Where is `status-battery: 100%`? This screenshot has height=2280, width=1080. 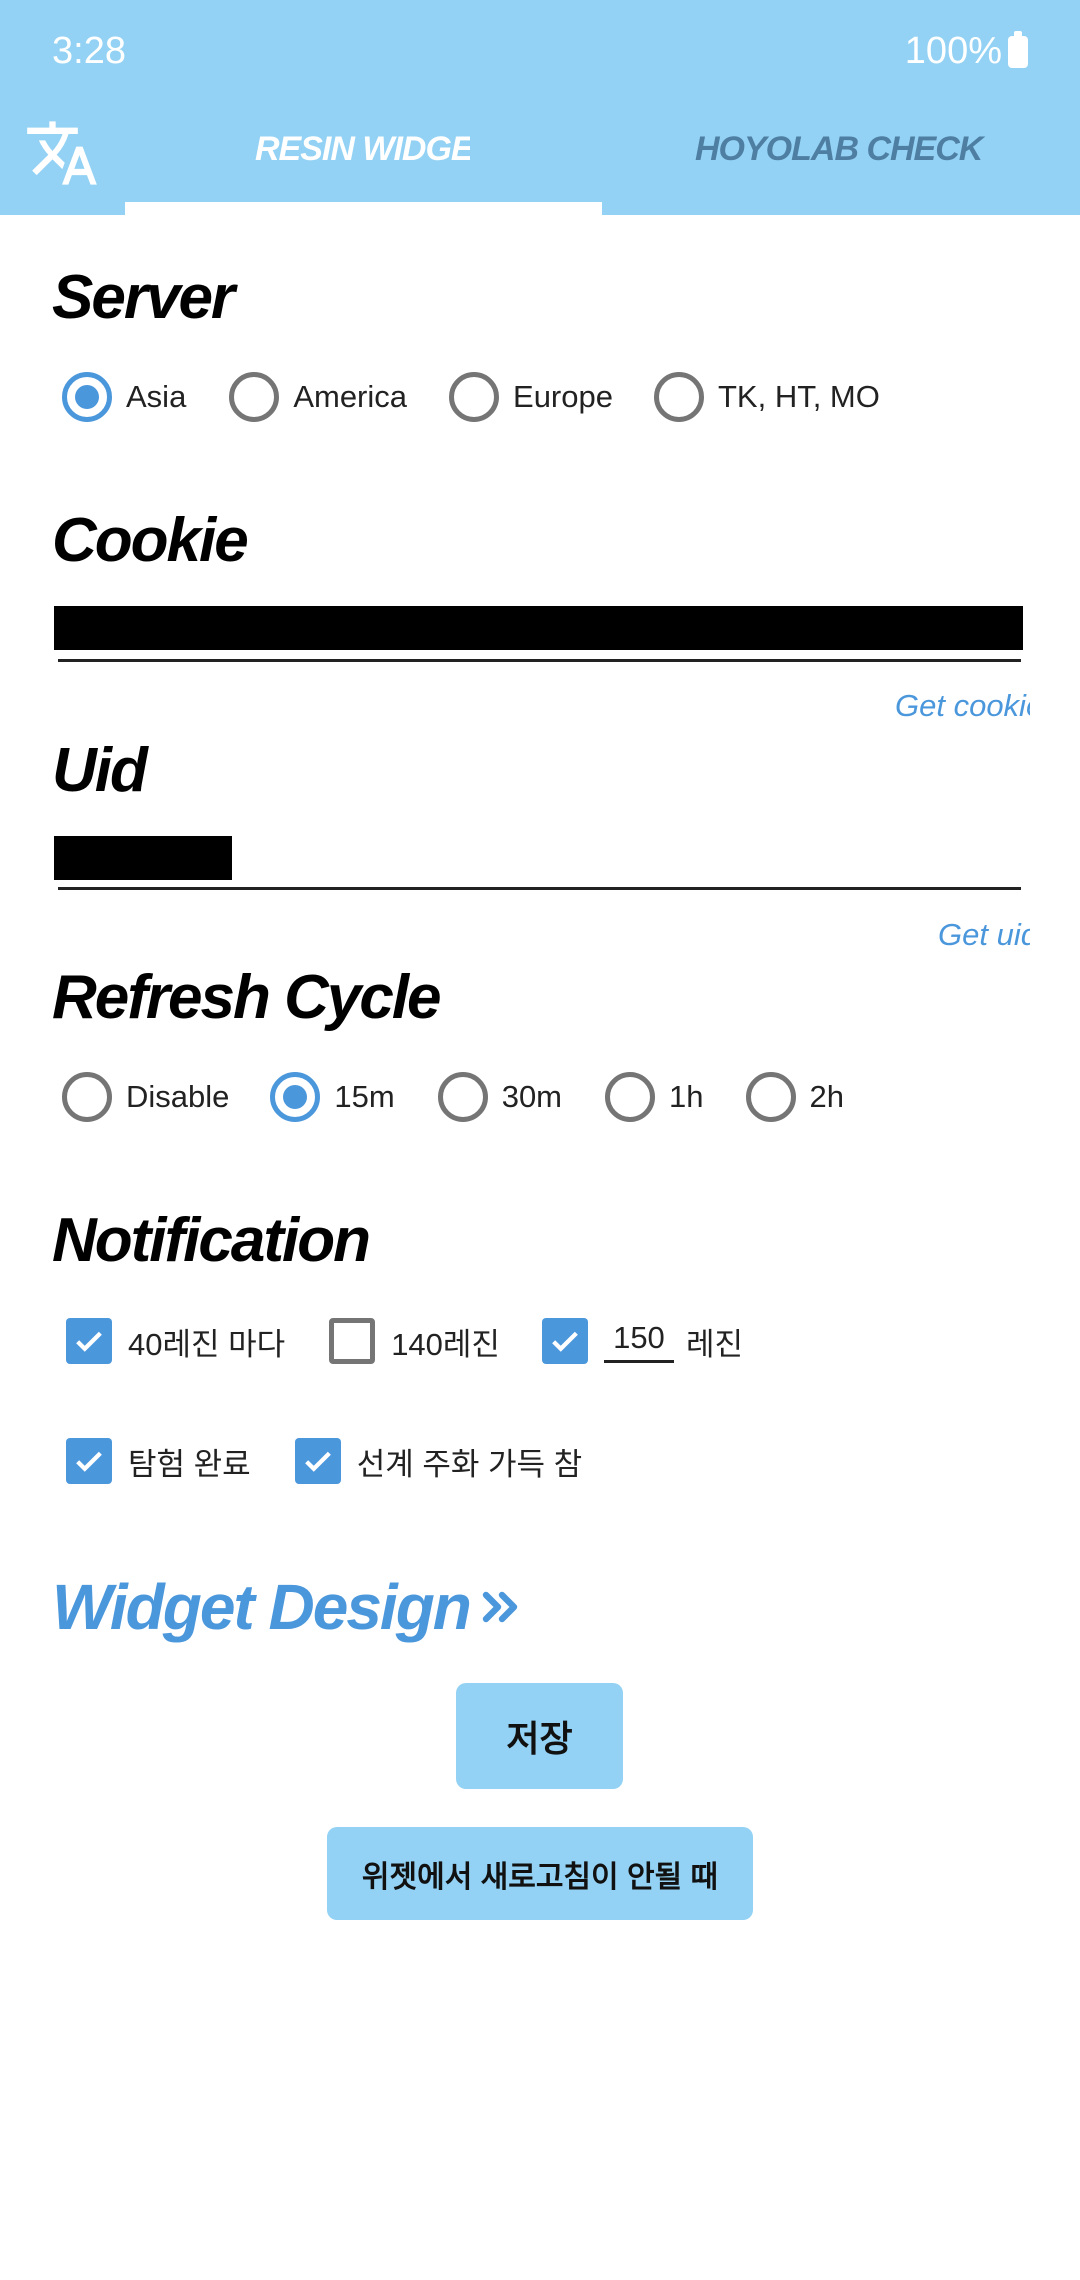 status-battery: 100% is located at coordinates (966, 51).